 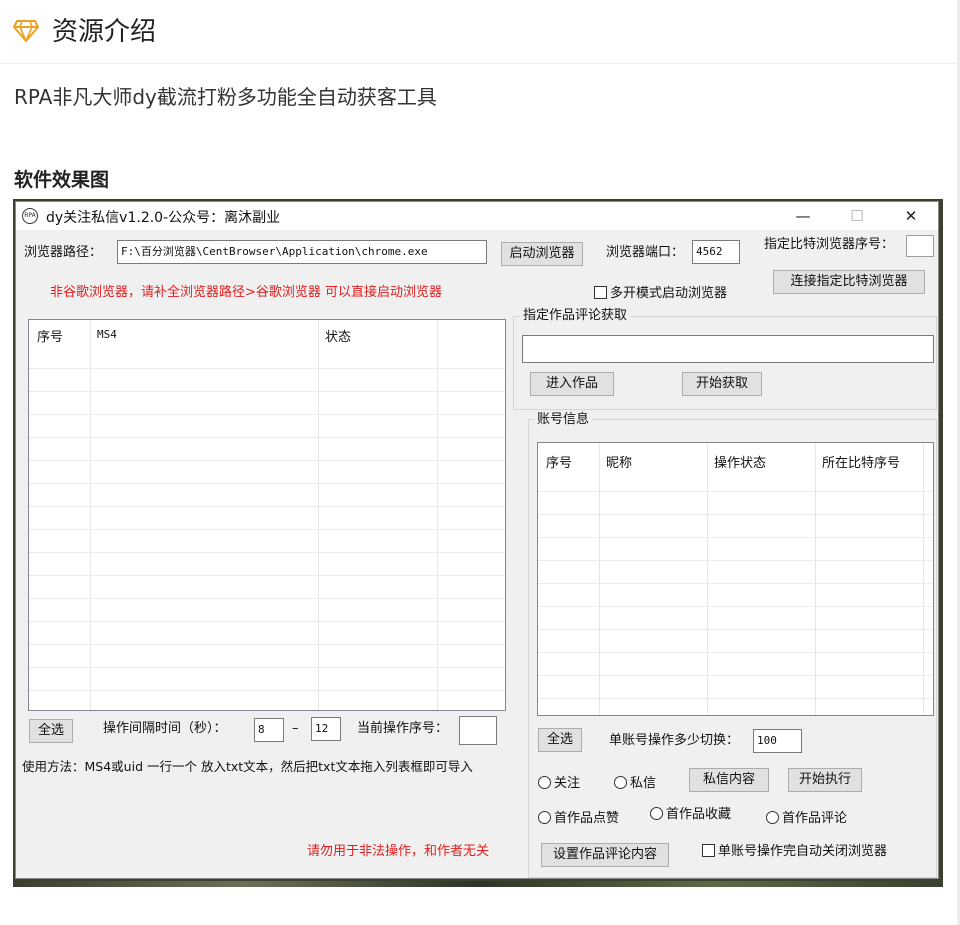 I want to click on column-header: 所在比特序号, so click(x=861, y=463).